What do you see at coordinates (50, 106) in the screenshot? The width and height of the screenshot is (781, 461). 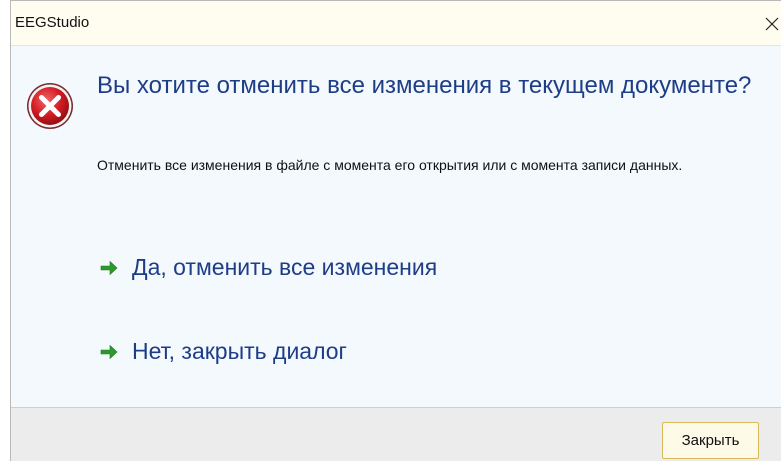 I see `error-icon` at bounding box center [50, 106].